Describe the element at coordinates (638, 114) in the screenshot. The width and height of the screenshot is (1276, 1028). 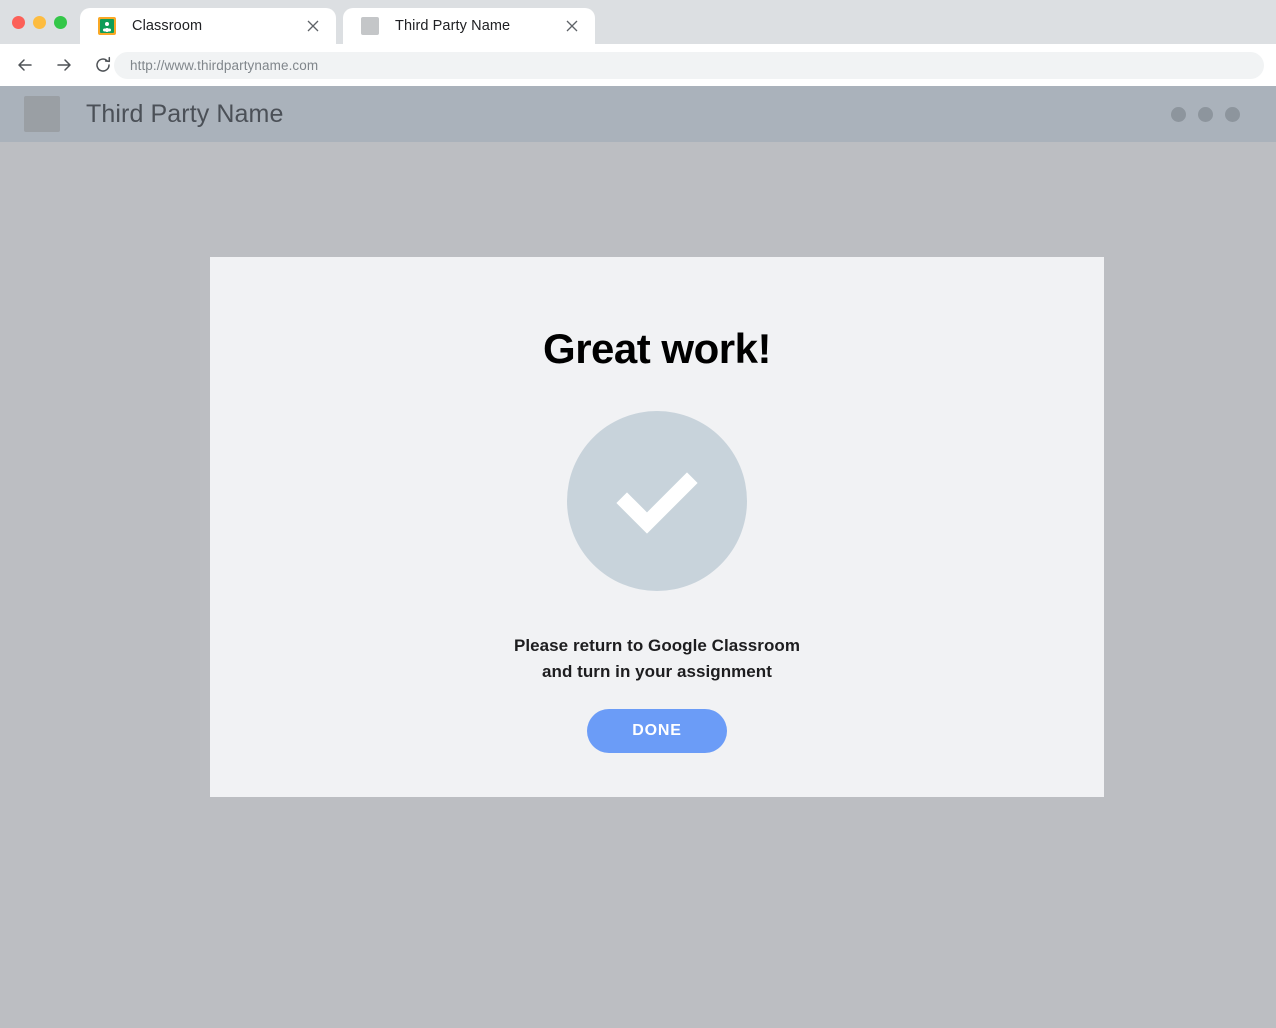
I see `site-header: Third Party Name` at that location.